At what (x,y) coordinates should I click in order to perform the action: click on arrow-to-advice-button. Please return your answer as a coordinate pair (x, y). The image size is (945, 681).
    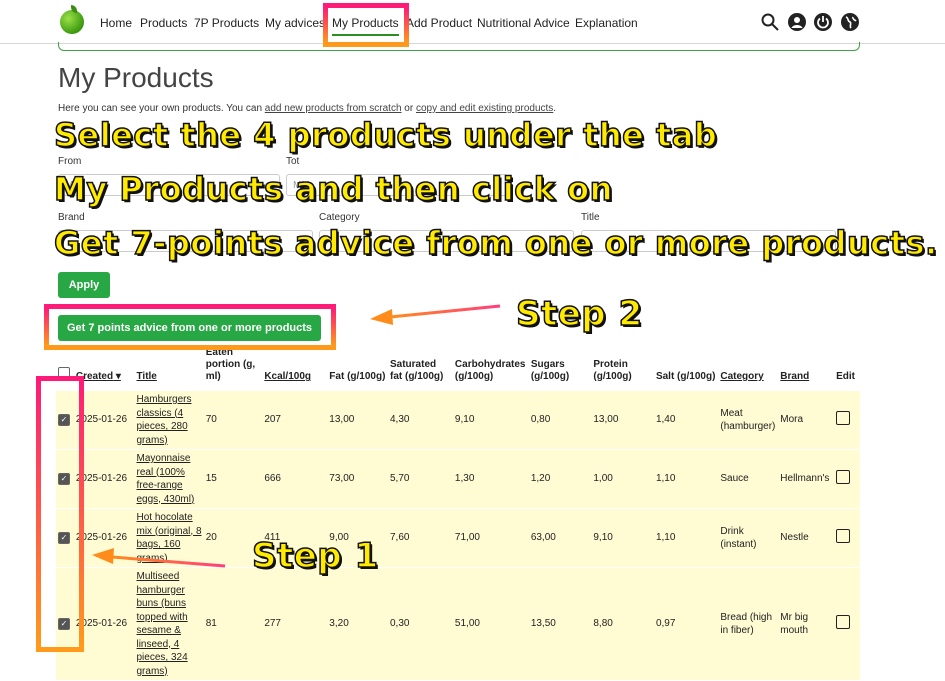
    Looking at the image, I should click on (435, 314).